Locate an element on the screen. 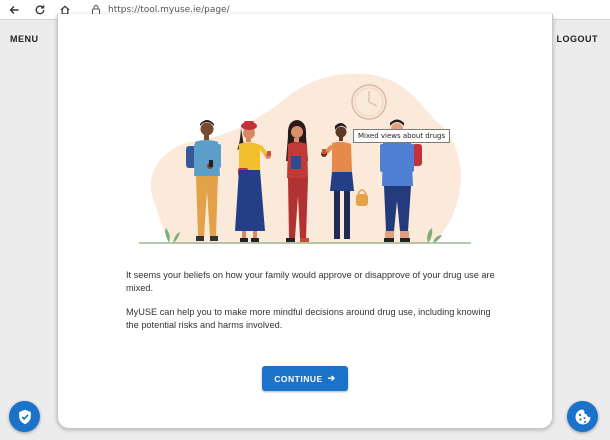  back-arrow-icon is located at coordinates (14, 10).